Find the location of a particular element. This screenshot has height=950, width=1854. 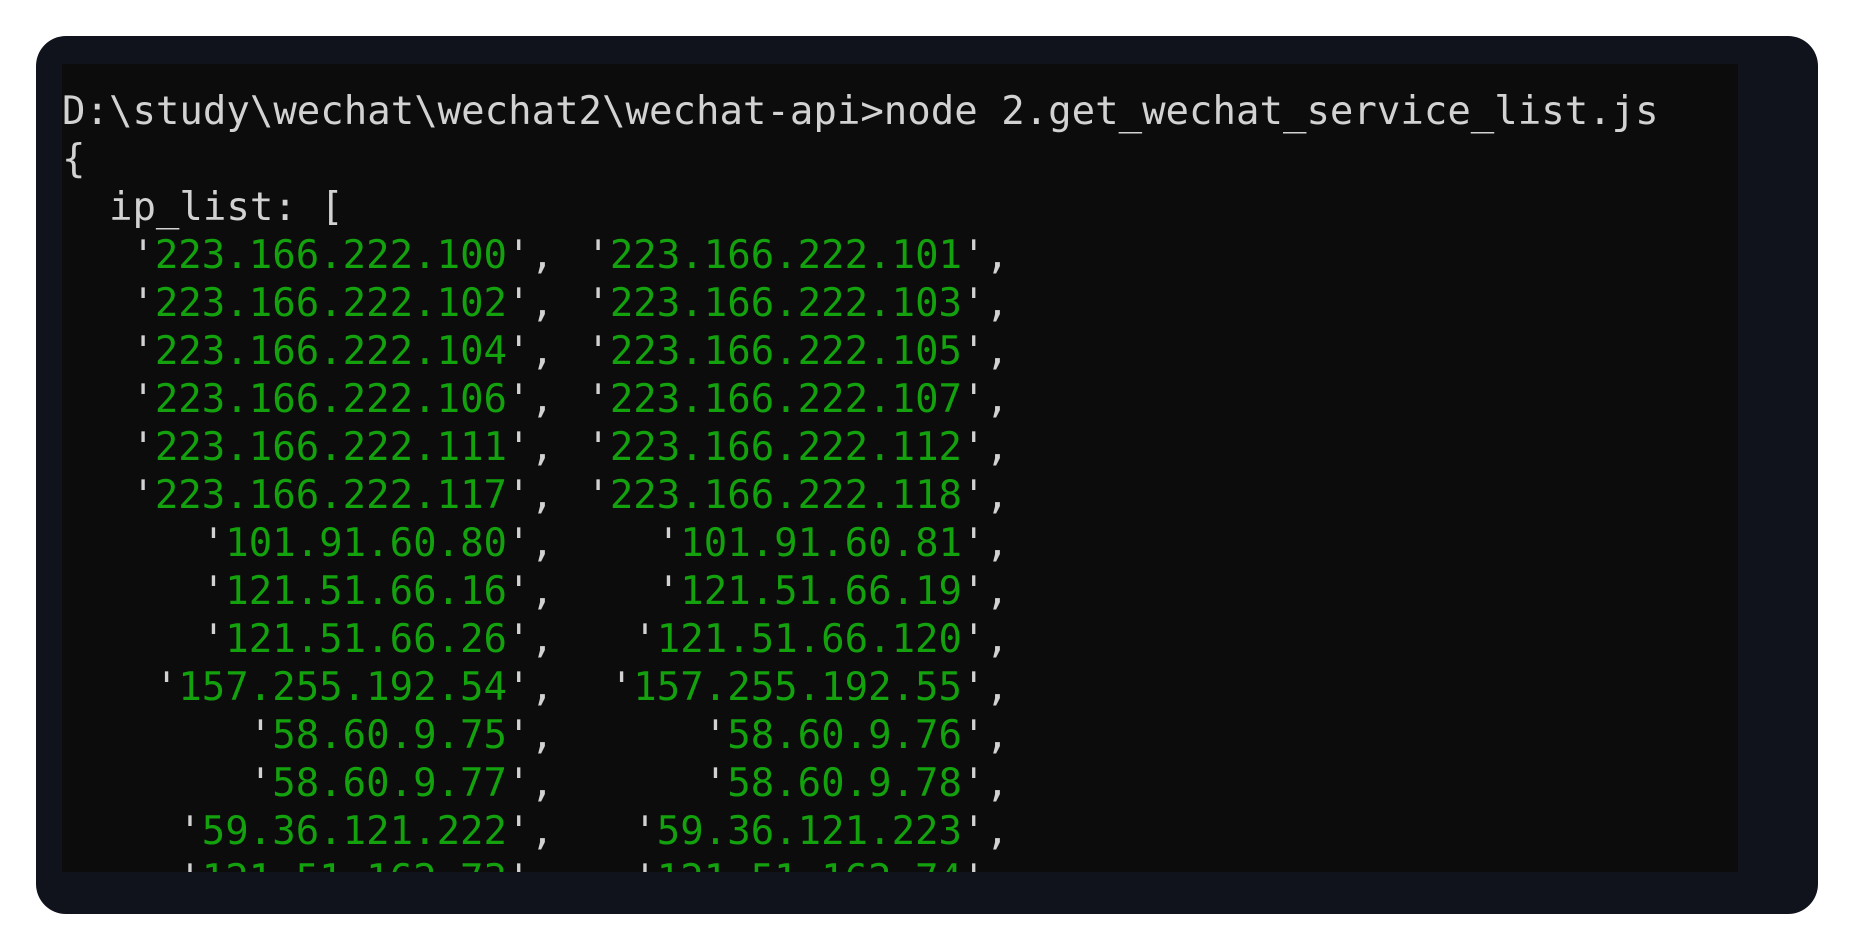

ip-row: '121.51.162.73','121.51.162.74', is located at coordinates (612, 864).